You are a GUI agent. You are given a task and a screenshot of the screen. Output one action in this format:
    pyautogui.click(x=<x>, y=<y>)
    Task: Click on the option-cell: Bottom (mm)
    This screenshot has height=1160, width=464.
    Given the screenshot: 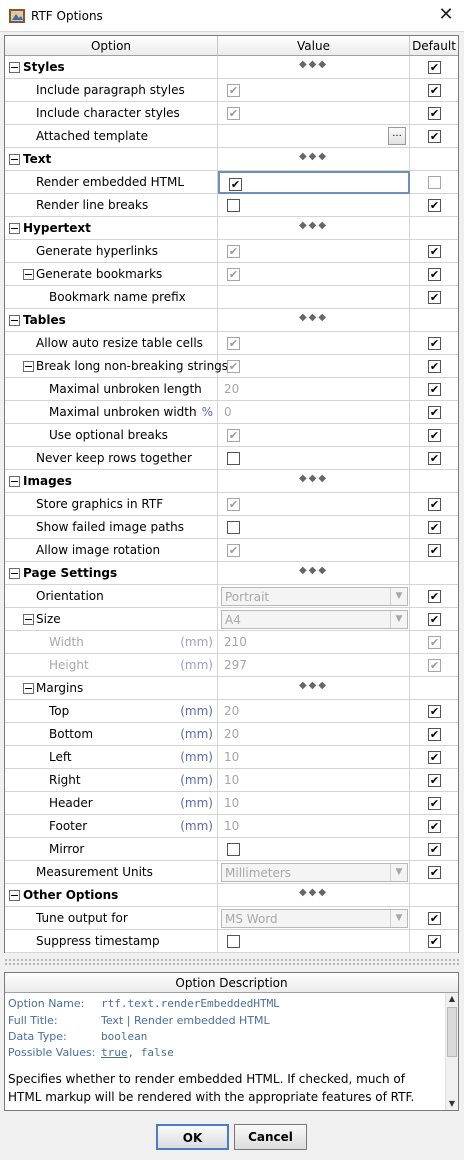 What is the action you would take?
    pyautogui.click(x=111, y=734)
    